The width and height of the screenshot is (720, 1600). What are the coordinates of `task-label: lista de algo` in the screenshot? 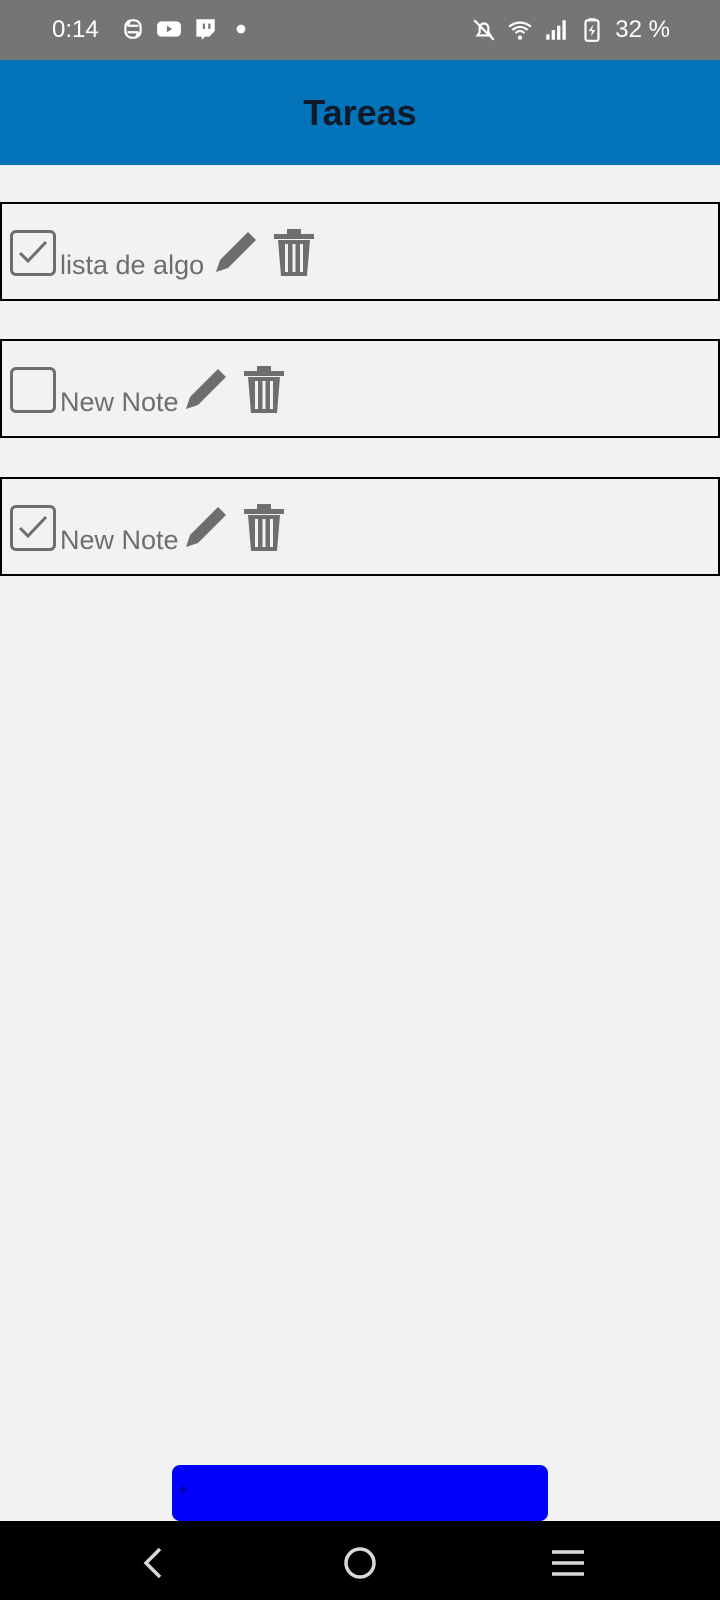 It's located at (132, 265).